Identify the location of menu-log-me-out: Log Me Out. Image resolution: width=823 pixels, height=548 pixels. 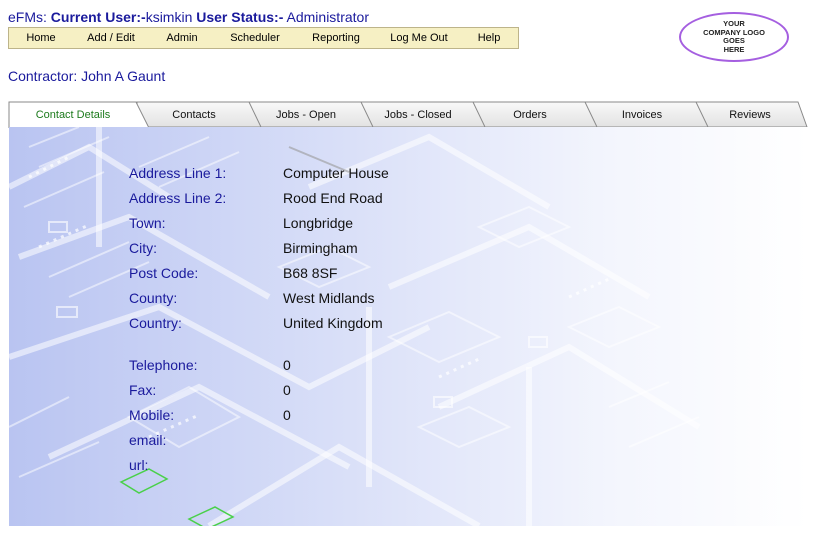
(419, 38).